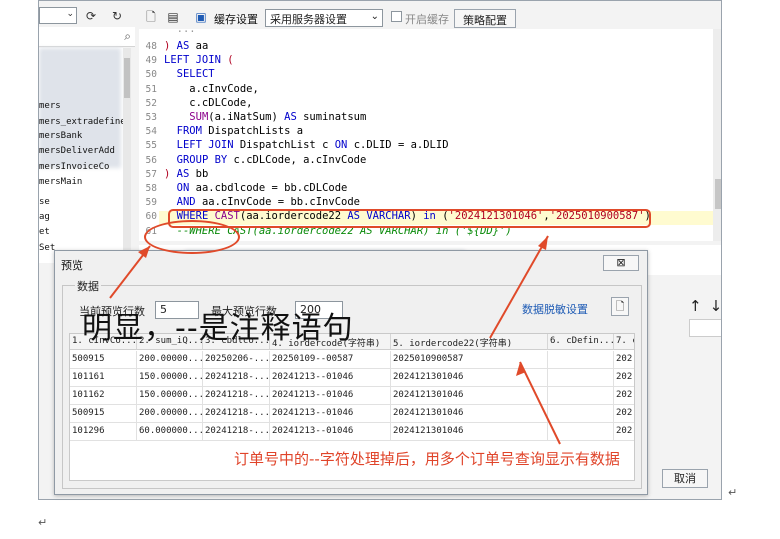 The width and height of the screenshot is (780, 539). What do you see at coordinates (717, 135) in the screenshot?
I see `editor-scrollbar` at bounding box center [717, 135].